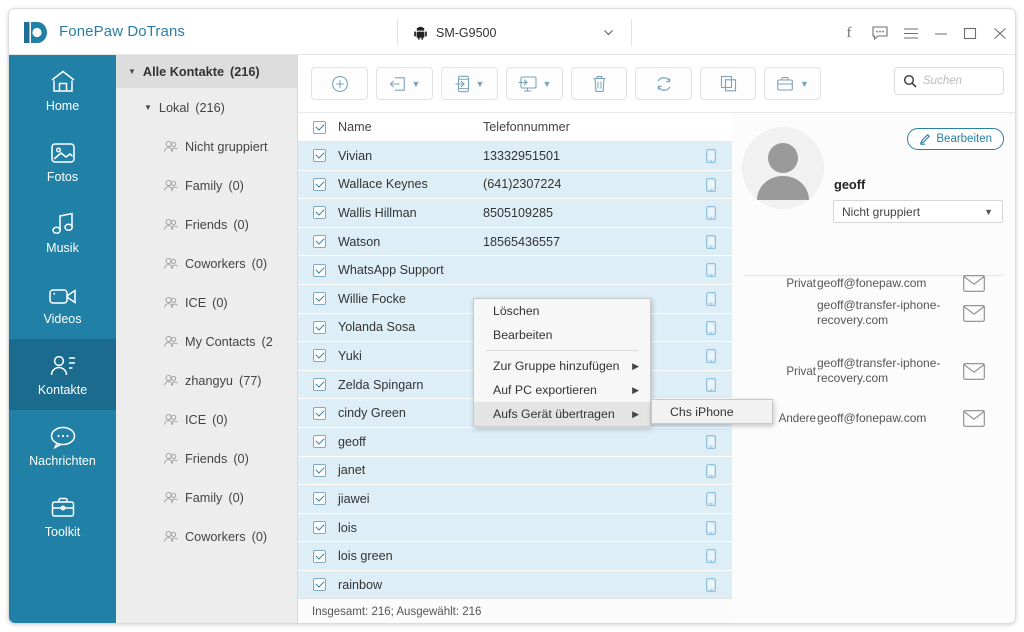 This screenshot has height=632, width=1024. I want to click on menu-item: Zur Gruppe hinzufügen ▶, so click(562, 366).